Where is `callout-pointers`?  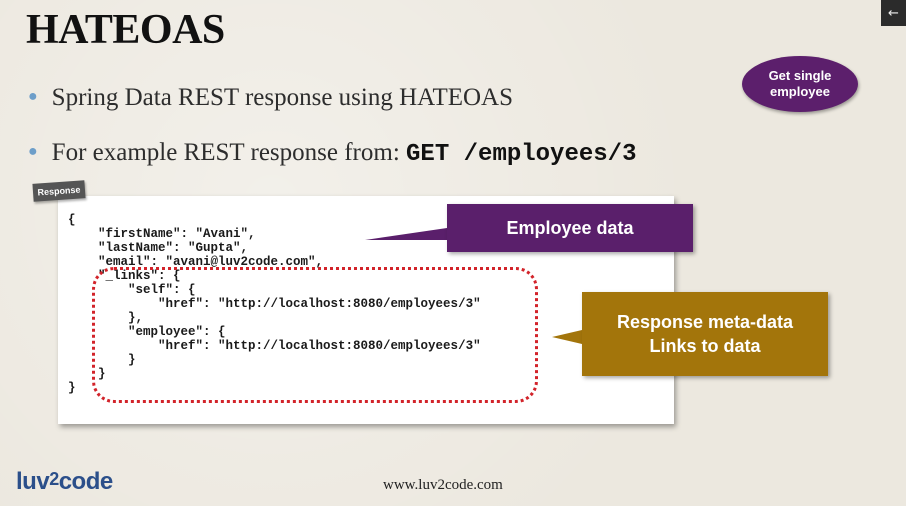 callout-pointers is located at coordinates (473, 286).